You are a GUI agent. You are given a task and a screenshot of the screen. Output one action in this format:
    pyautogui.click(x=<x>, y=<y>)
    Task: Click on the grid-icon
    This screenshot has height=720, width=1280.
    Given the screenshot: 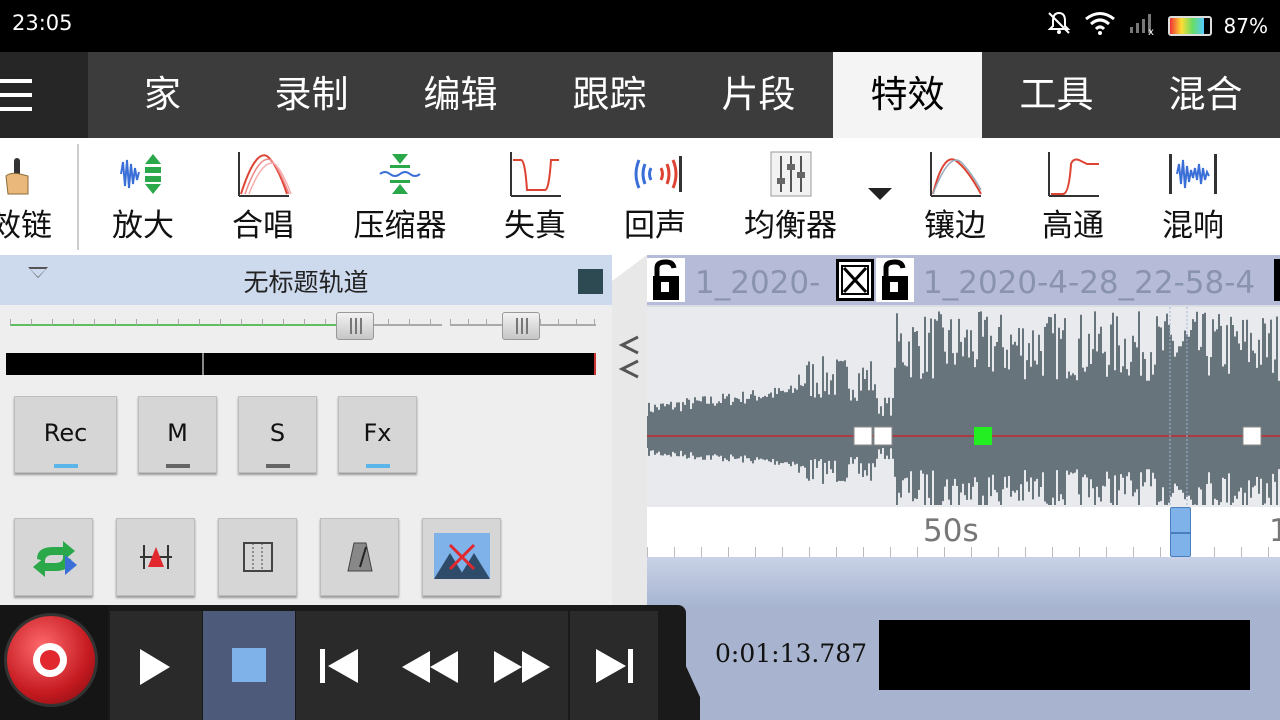 What is the action you would take?
    pyautogui.click(x=257, y=557)
    